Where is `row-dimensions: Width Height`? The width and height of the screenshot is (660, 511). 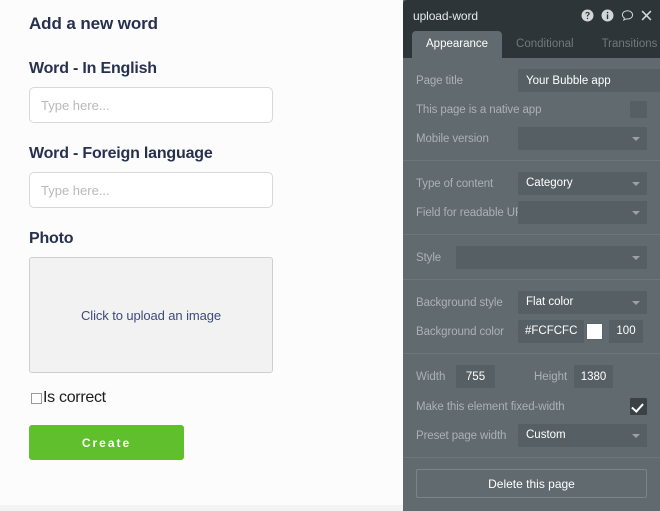 row-dimensions: Width Height is located at coordinates (531, 376).